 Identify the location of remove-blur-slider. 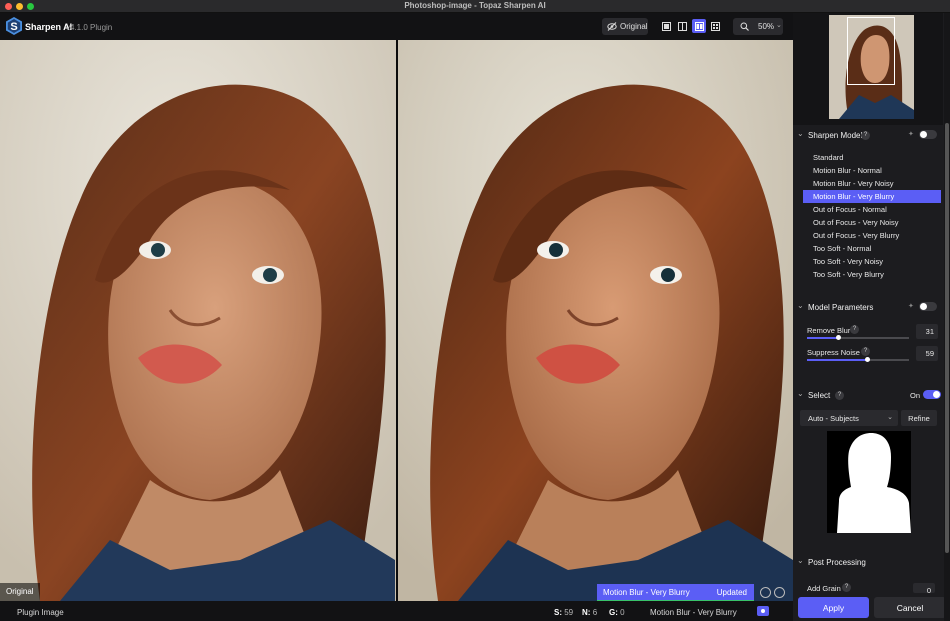
(858, 337).